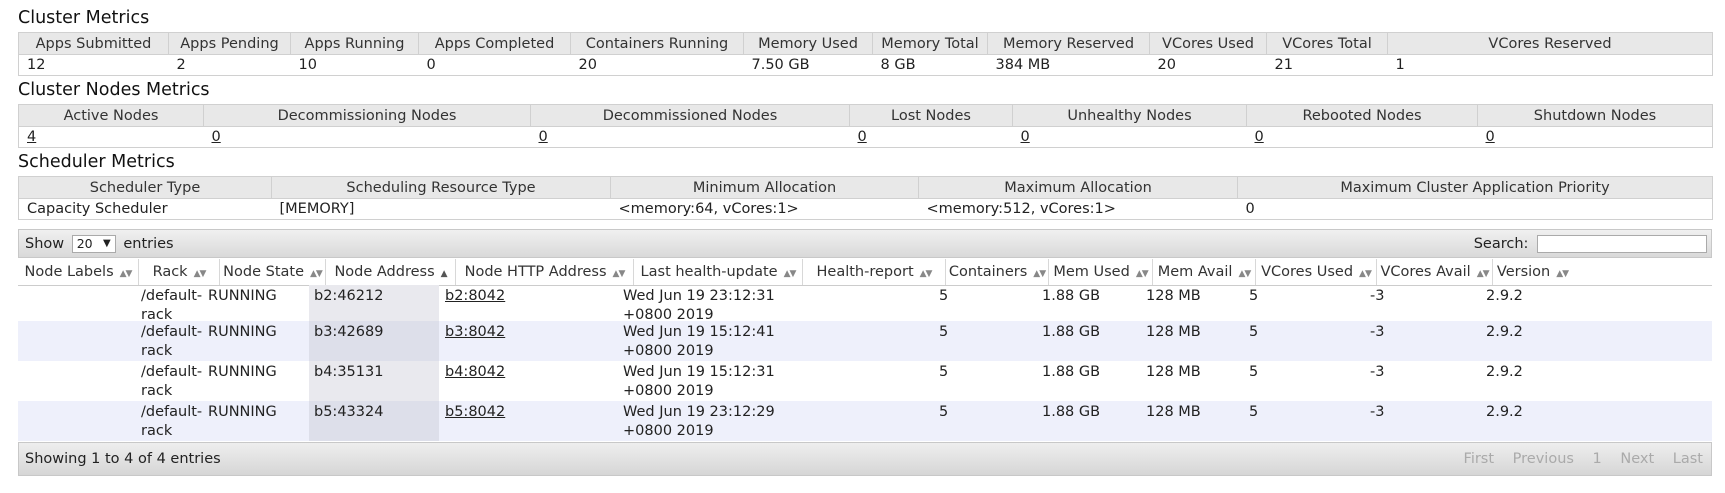 The height and width of the screenshot is (493, 1725). Describe the element at coordinates (534, 341) in the screenshot. I see `cell-node-http-address: b3:8042` at that location.